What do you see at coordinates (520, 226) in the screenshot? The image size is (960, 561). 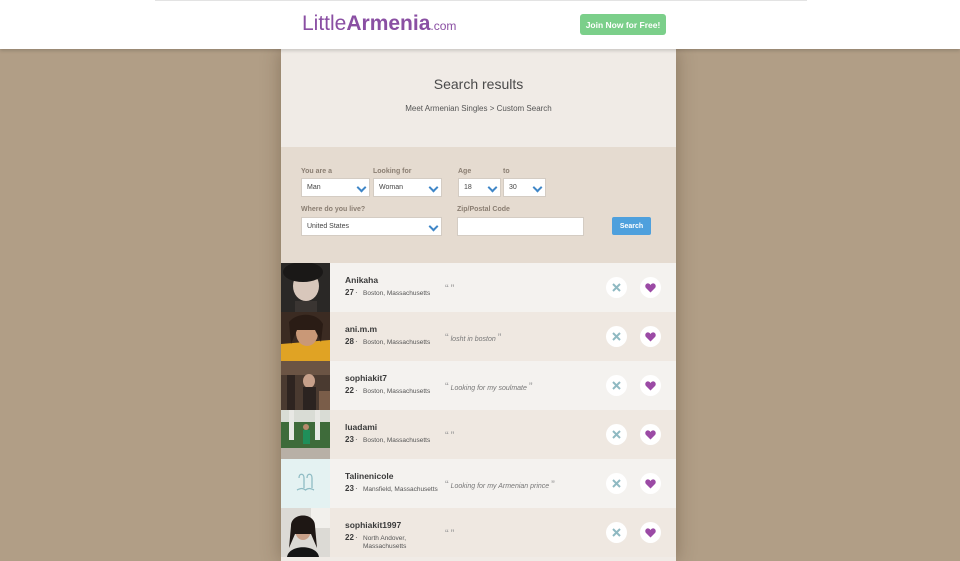 I see `zip-input` at bounding box center [520, 226].